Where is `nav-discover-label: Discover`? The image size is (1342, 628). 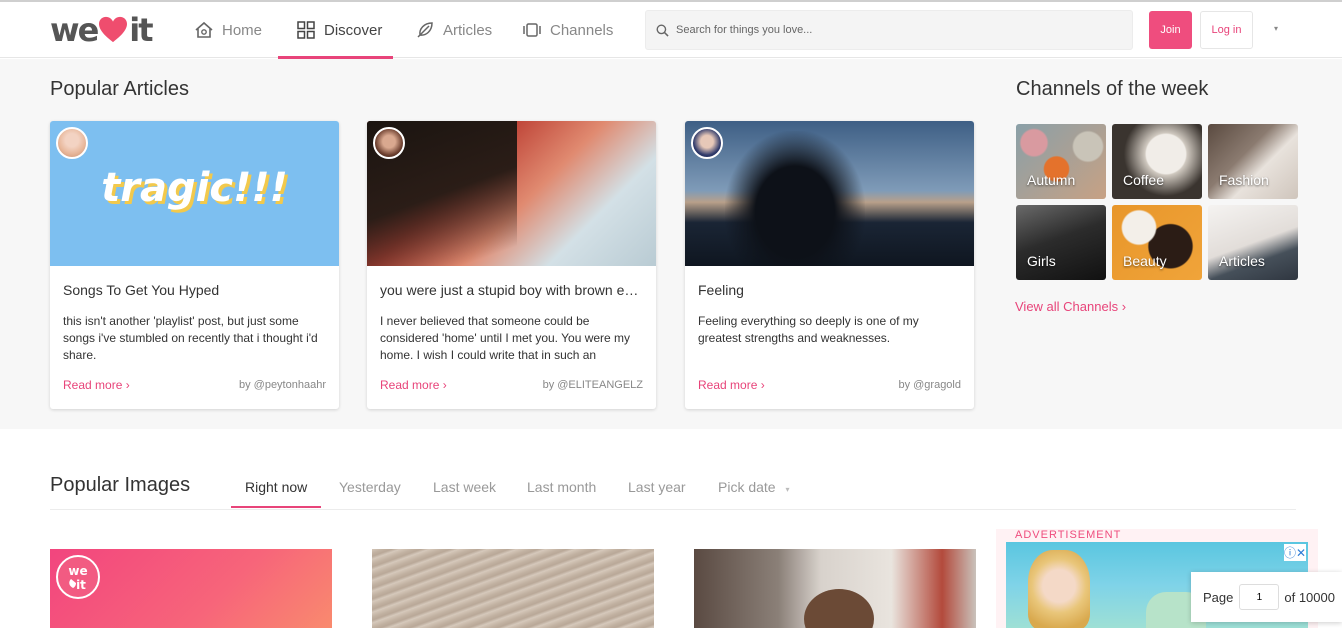 nav-discover-label: Discover is located at coordinates (353, 30).